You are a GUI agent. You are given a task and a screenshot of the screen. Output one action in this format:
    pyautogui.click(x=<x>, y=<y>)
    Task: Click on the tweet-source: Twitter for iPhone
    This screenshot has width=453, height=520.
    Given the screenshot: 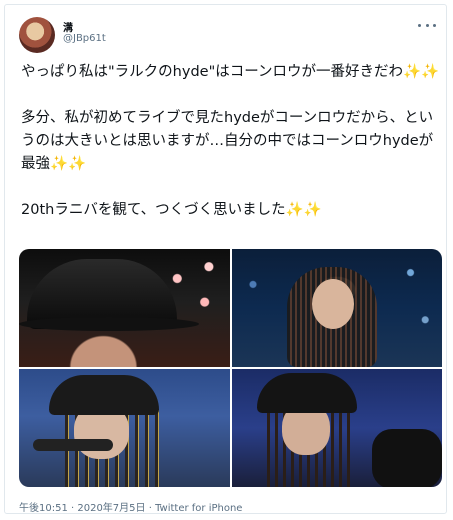 What is the action you would take?
    pyautogui.click(x=198, y=508)
    